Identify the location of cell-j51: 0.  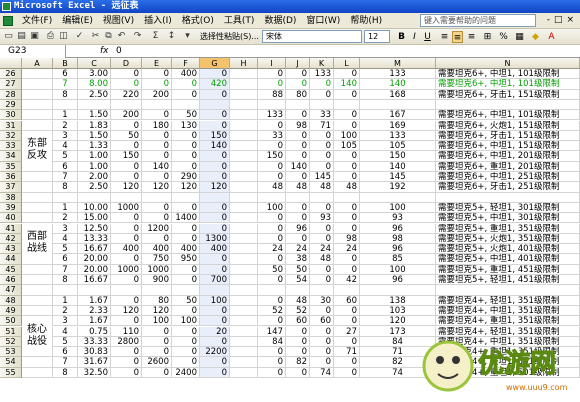
(298, 331).